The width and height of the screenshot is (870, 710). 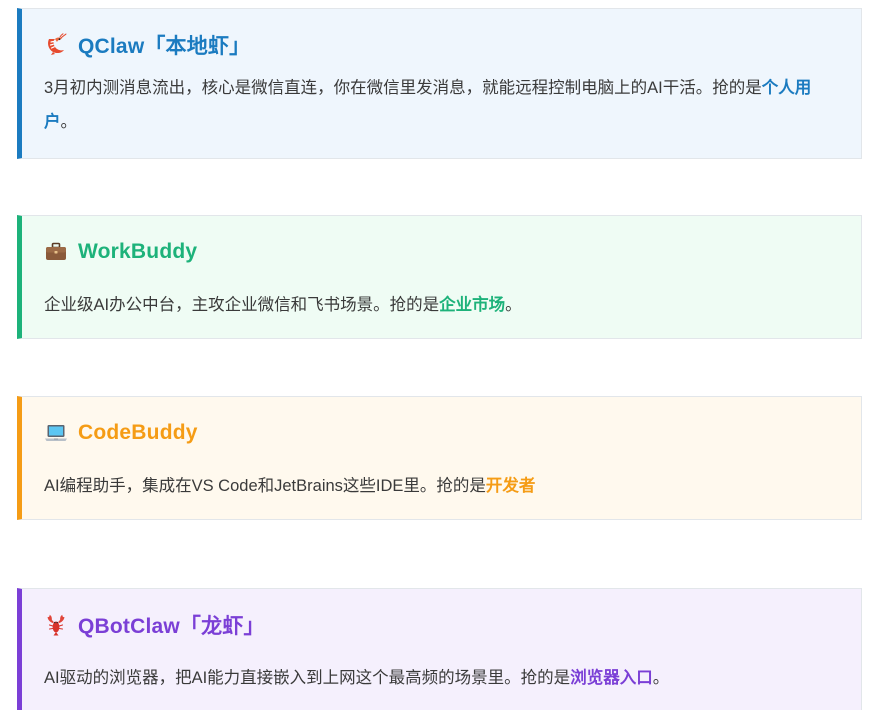 What do you see at coordinates (307, 678) in the screenshot?
I see `card-body-text: AI驱动的浏览器，把AI能力直接嵌入到上网这个最高频的场景里。抢的是` at bounding box center [307, 678].